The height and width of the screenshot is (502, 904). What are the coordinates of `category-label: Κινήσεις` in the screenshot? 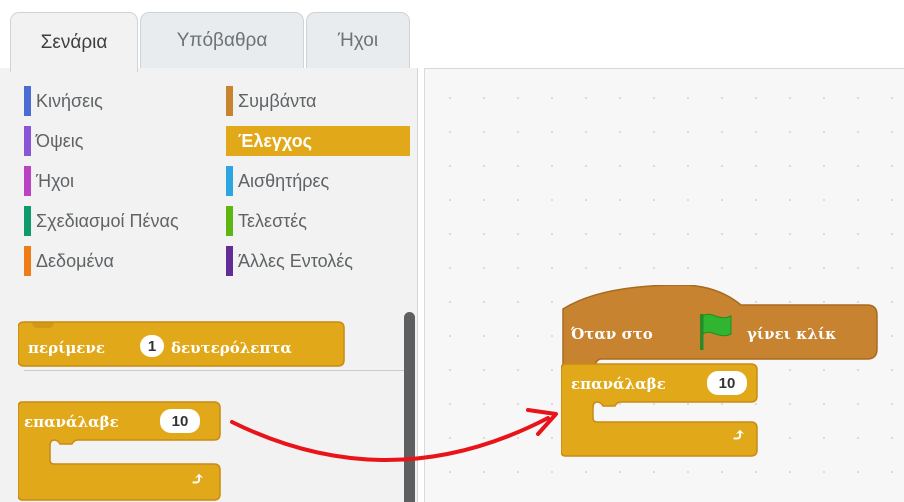 It's located at (69, 100).